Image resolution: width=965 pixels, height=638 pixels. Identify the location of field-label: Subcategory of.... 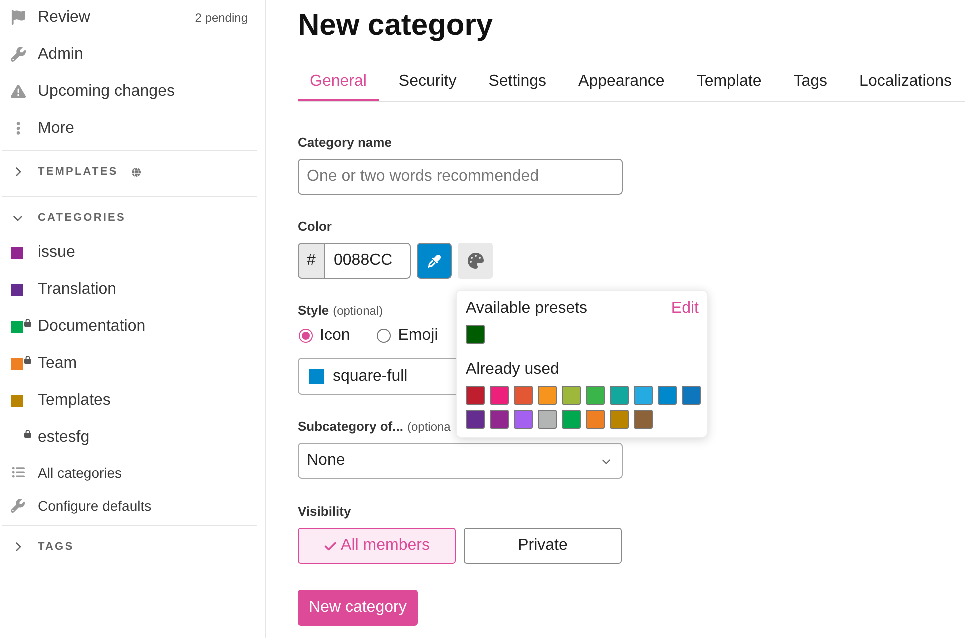
(351, 427).